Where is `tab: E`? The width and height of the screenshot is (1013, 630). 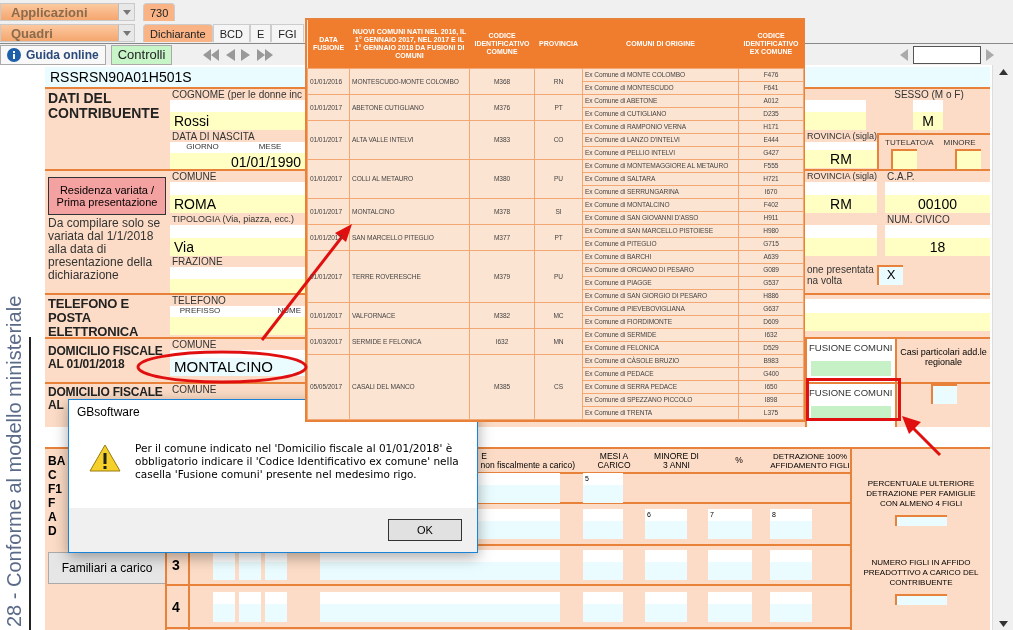 tab: E is located at coordinates (260, 33).